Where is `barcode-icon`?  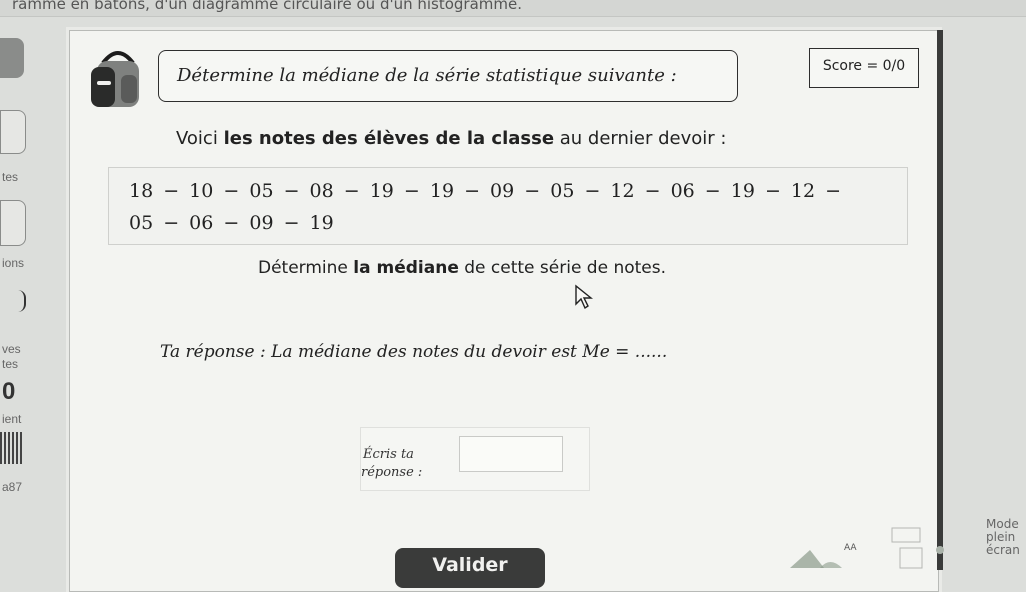
barcode-icon is located at coordinates (12, 448).